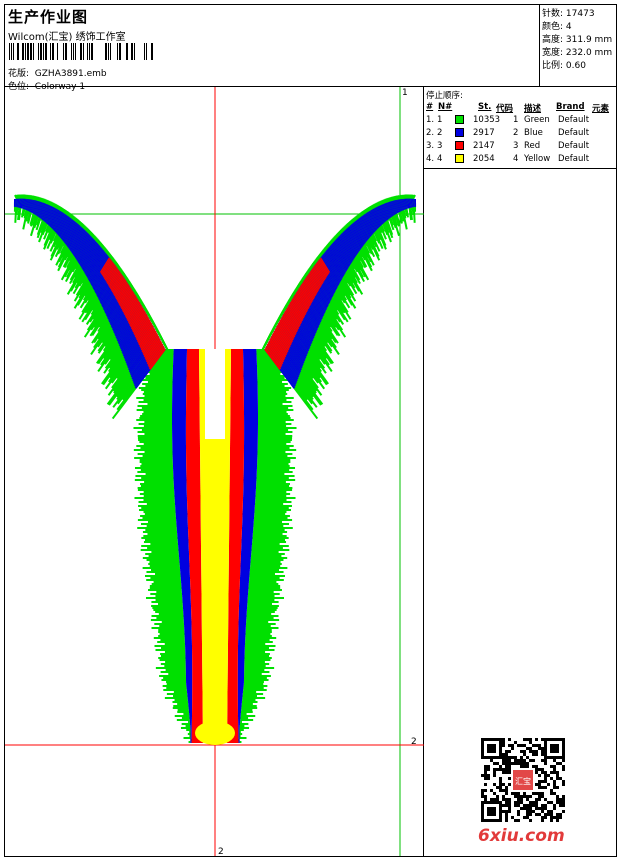 The width and height of the screenshot is (620, 860). I want to click on stop-sequence-title: 停止顺序:, so click(444, 96).